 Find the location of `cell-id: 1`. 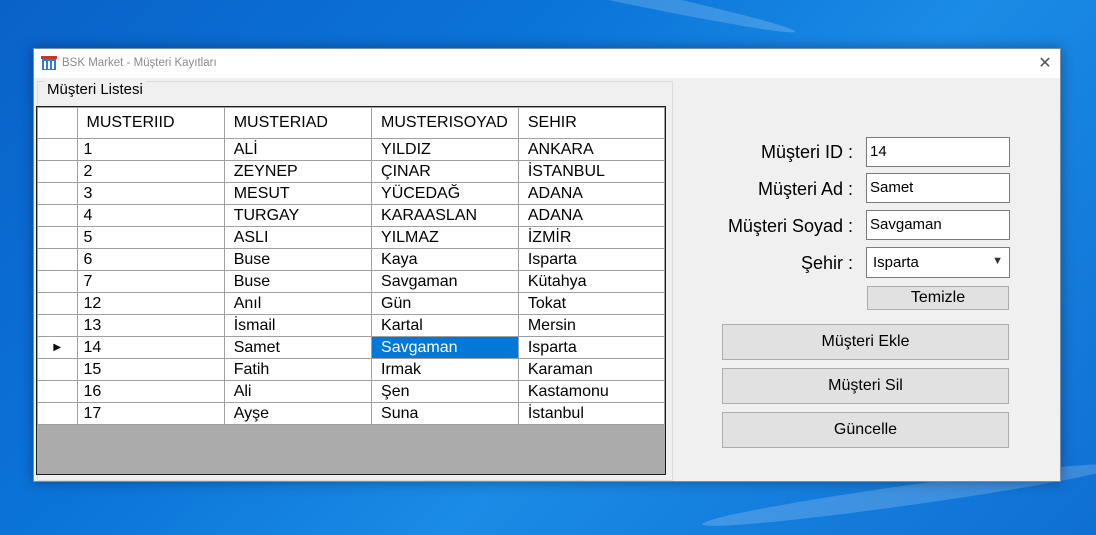

cell-id: 1 is located at coordinates (150, 149).